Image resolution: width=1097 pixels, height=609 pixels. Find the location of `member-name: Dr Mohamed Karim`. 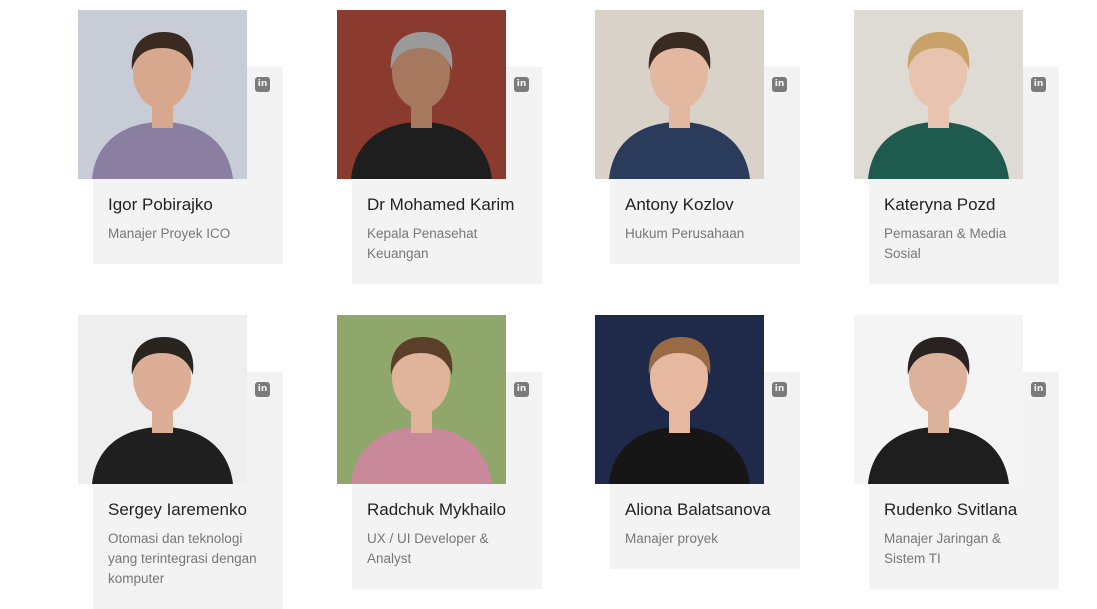

member-name: Dr Mohamed Karim is located at coordinates (441, 204).